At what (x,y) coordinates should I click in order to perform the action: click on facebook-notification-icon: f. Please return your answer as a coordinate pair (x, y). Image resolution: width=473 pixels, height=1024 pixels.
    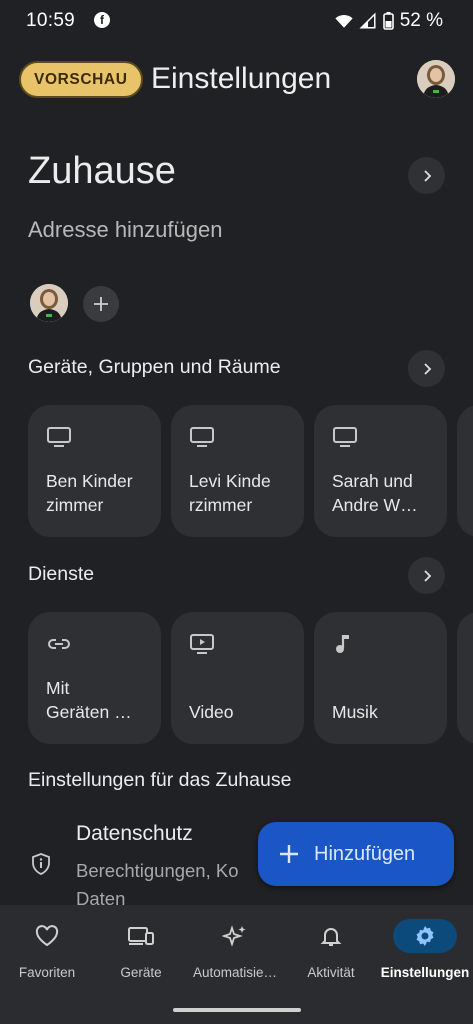
    Looking at the image, I should click on (102, 20).